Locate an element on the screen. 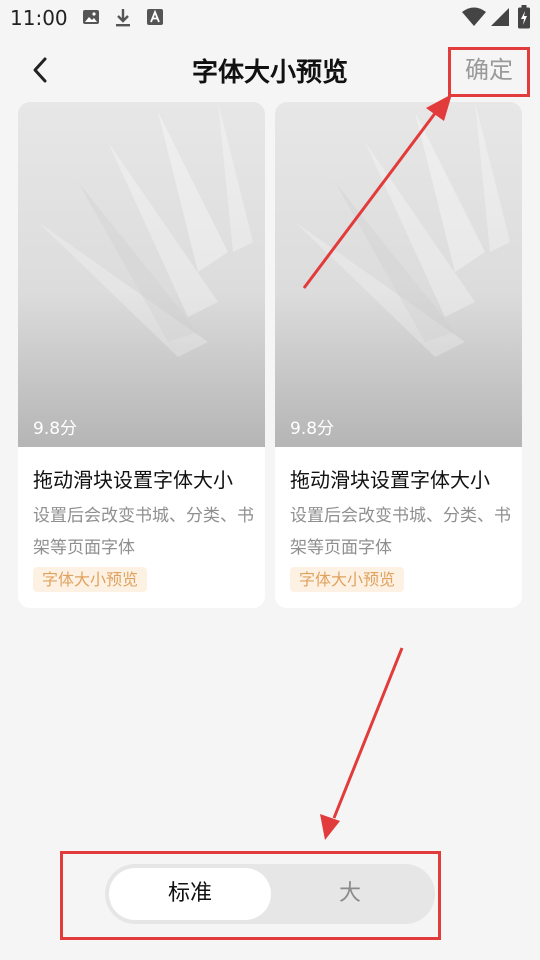  font-size-toggle: 标准 大 is located at coordinates (270, 894).